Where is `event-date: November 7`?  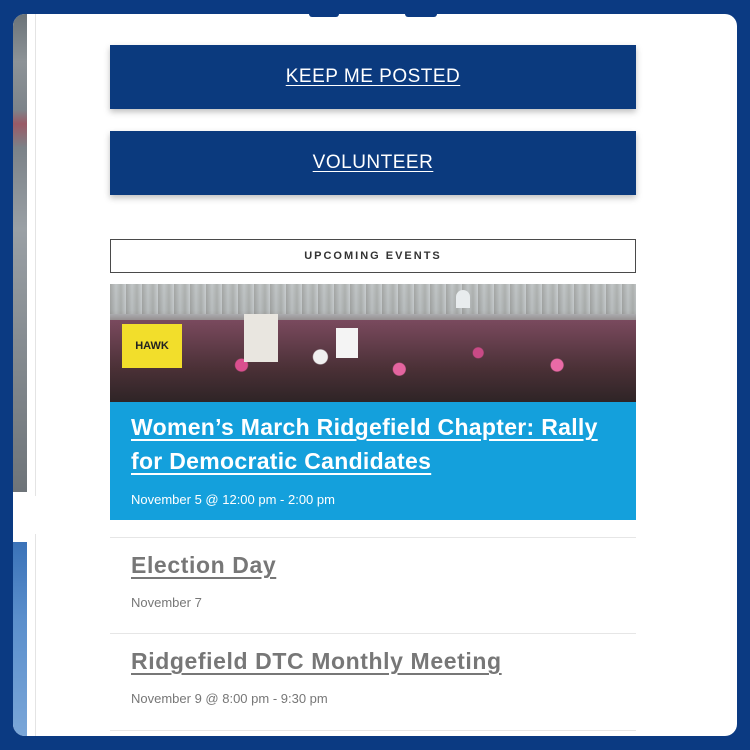 event-date: November 7 is located at coordinates (166, 602).